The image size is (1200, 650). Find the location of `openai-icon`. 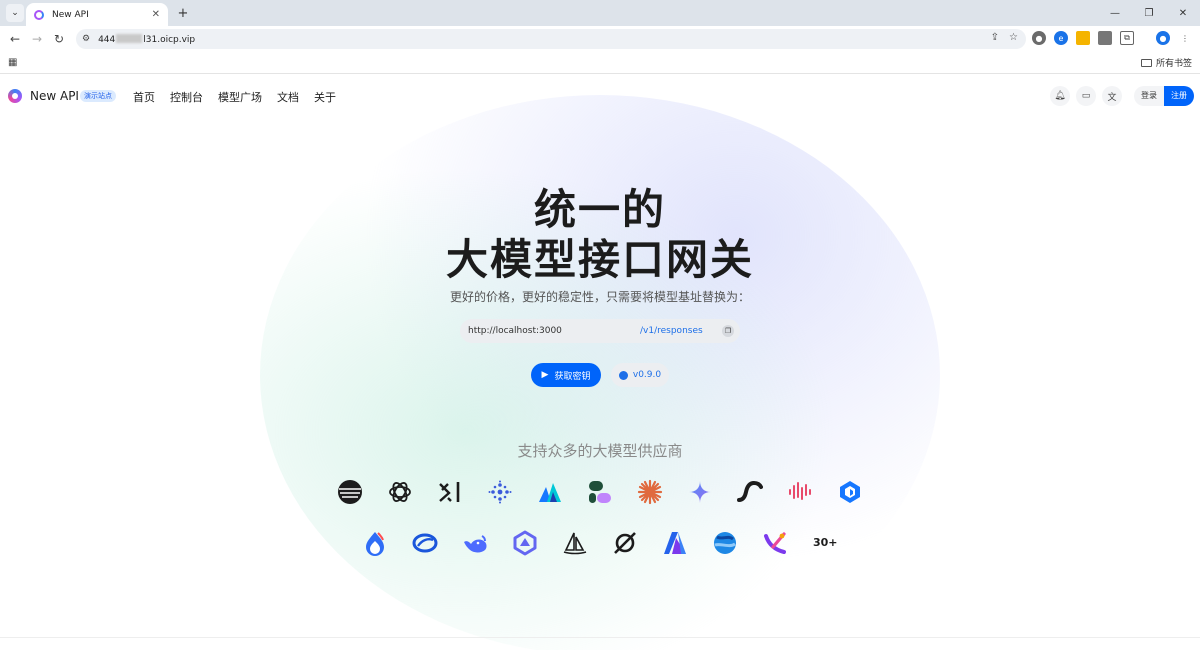

openai-icon is located at coordinates (400, 492).